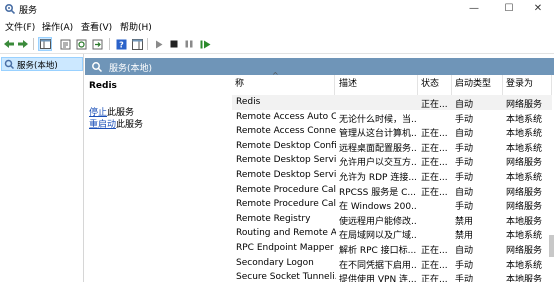 This screenshot has height=282, width=554. What do you see at coordinates (392, 219) in the screenshot?
I see `service-row: Remote Registry 使远程用户能修改... 禁用 本地服务` at bounding box center [392, 219].